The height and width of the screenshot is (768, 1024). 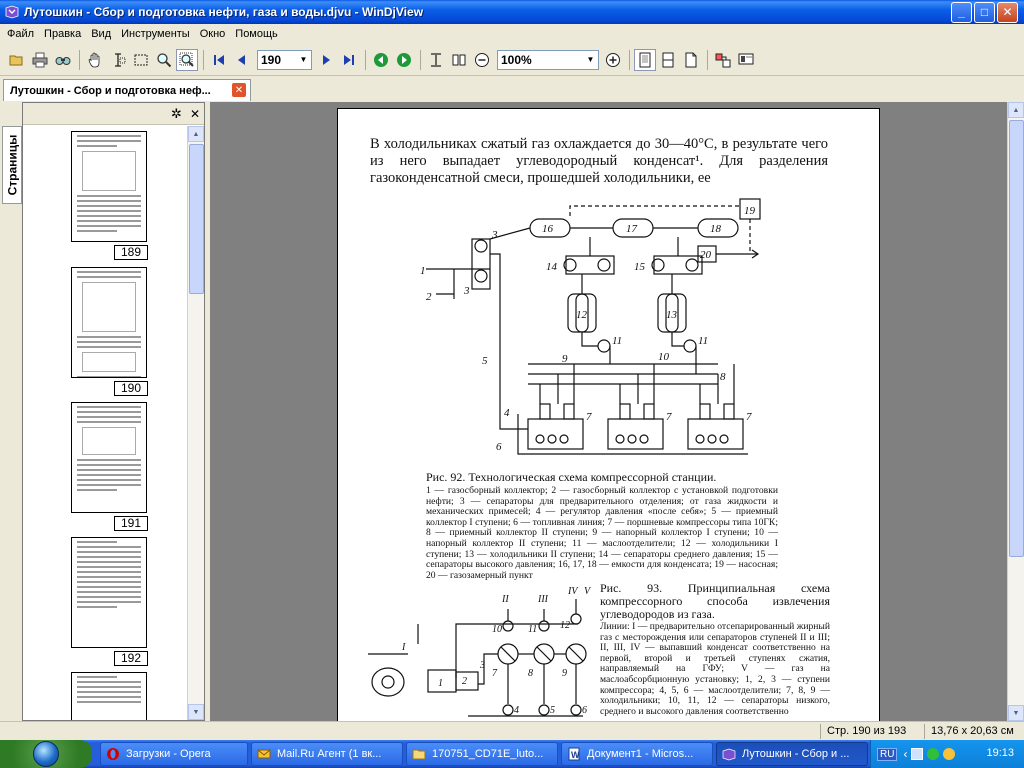 I want to click on taskbar-item-opera: Загрузки - Opera, so click(x=174, y=754).